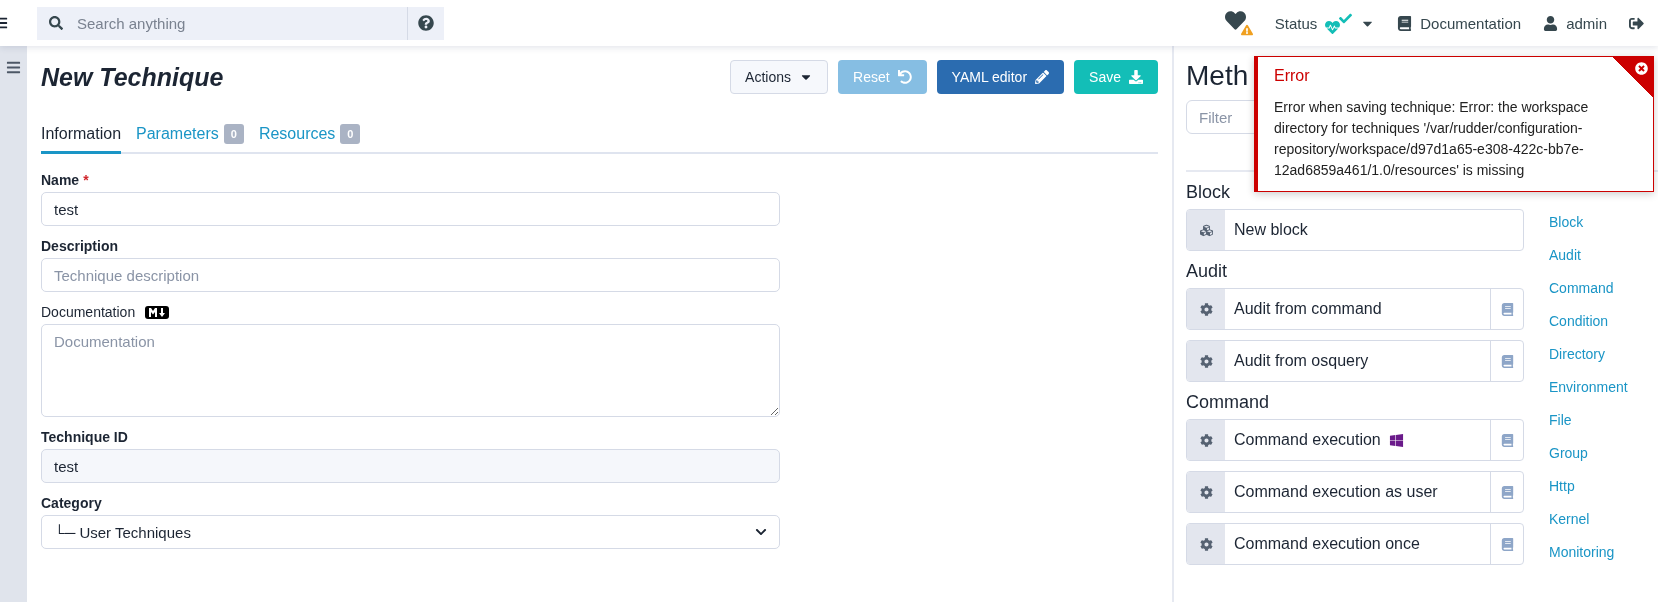 The height and width of the screenshot is (602, 1658). What do you see at coordinates (1588, 290) in the screenshot?
I see `category-link: Command` at bounding box center [1588, 290].